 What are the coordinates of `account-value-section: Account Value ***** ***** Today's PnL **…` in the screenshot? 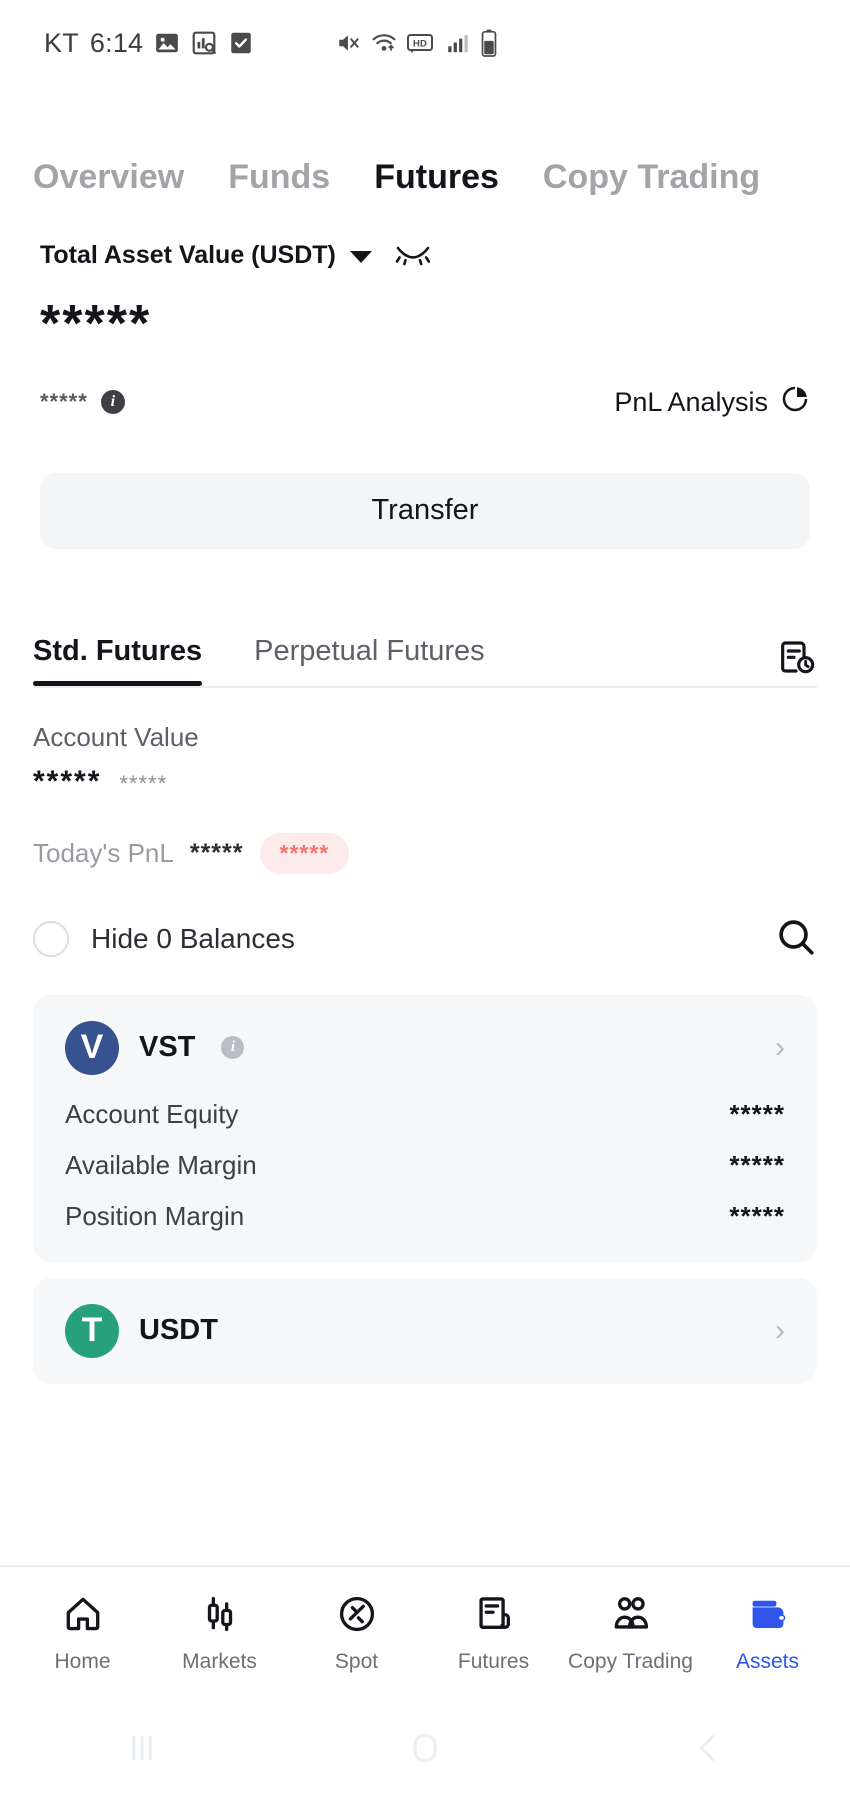 It's located at (425, 781).